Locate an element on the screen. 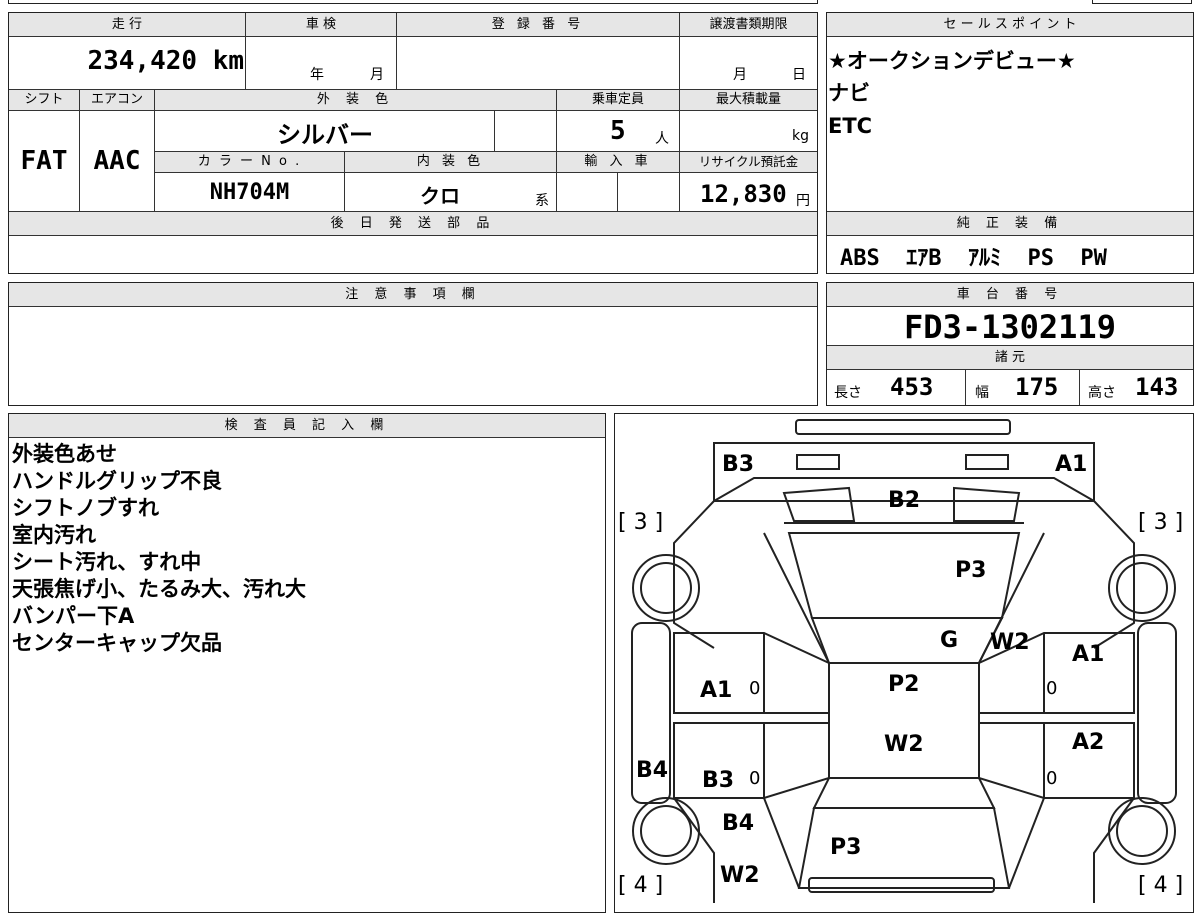  length-value: 453 is located at coordinates (912, 387).